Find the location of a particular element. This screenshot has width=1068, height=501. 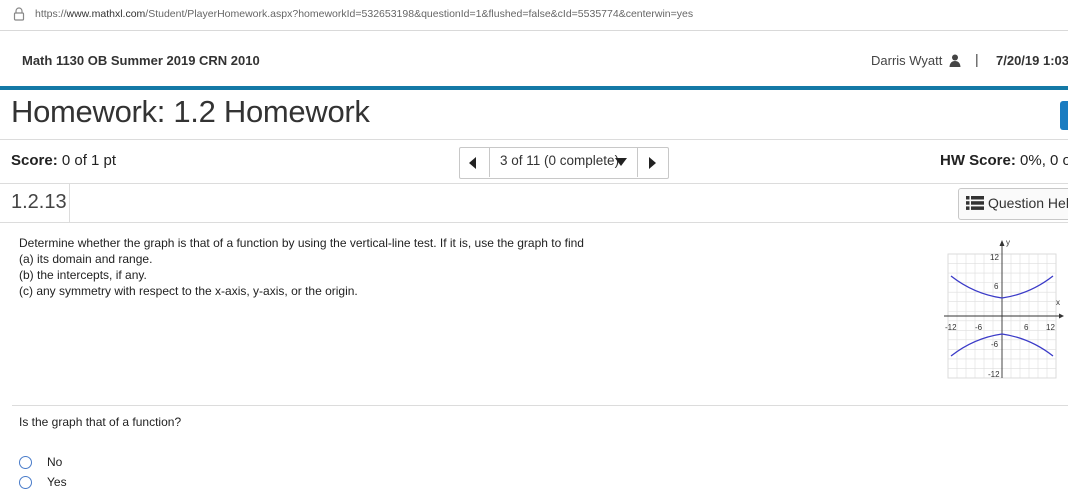

y-tick-label: -6 is located at coordinates (995, 344).